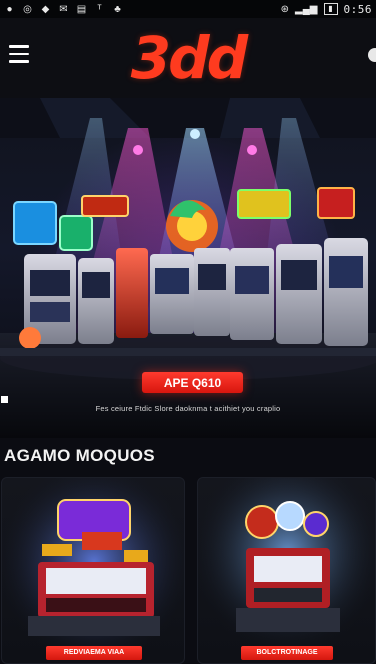 Image resolution: width=376 pixels, height=664 pixels. What do you see at coordinates (192, 382) in the screenshot?
I see `cta-button: APE Q610` at bounding box center [192, 382].